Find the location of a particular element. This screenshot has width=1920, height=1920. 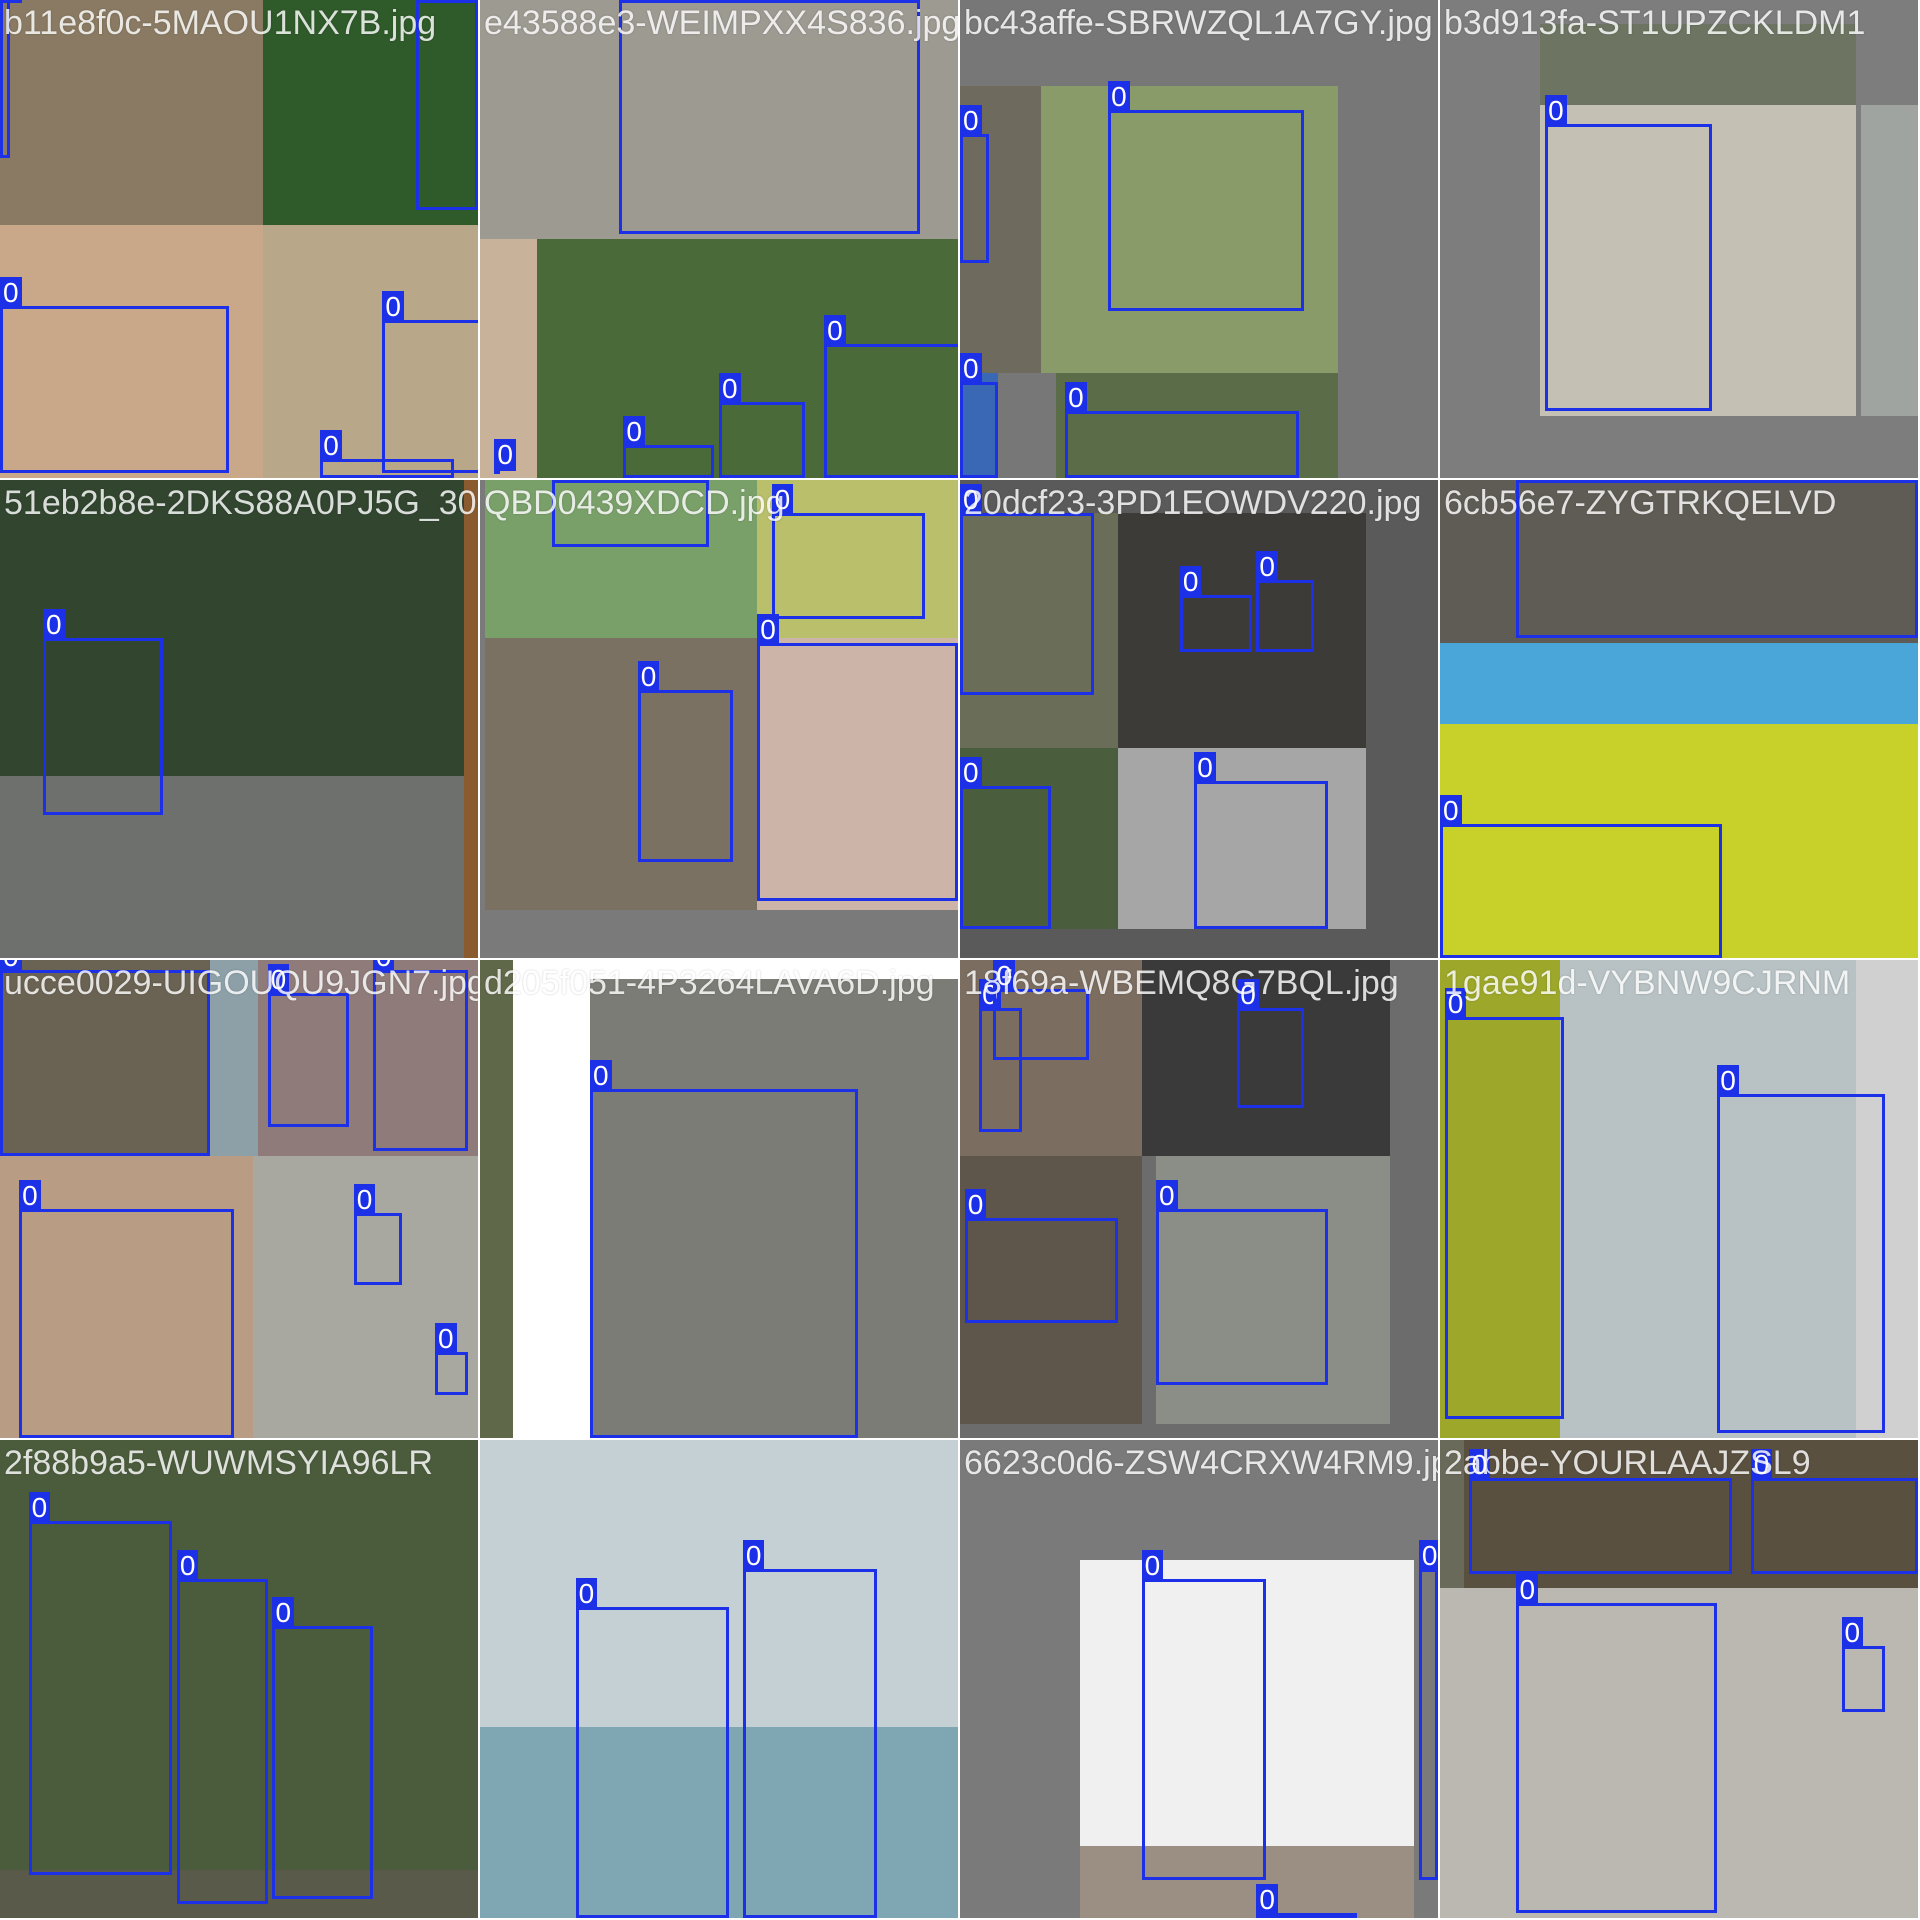

mosaic-tile: 0001gae91d-VYBNW9CJRNM is located at coordinates (1680, 1200).